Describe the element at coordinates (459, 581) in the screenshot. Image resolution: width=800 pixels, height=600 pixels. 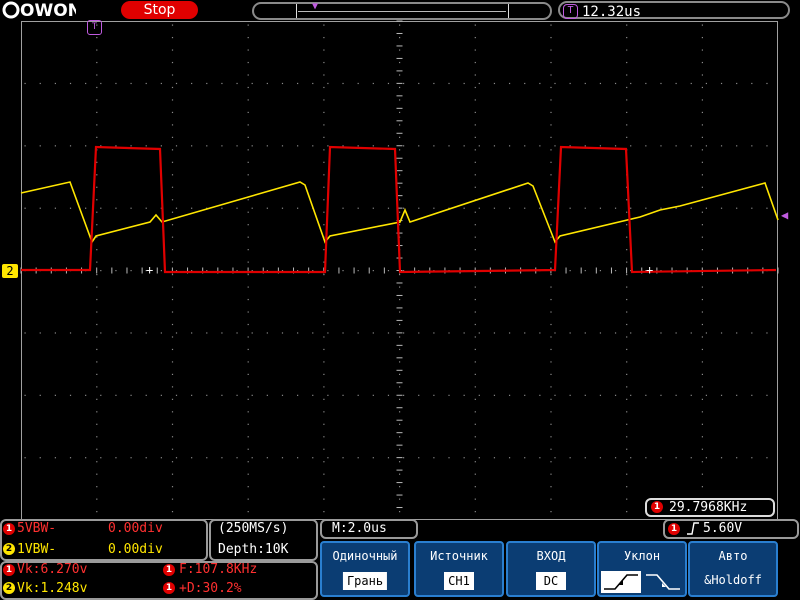
I see `softkey-value: CH1` at that location.